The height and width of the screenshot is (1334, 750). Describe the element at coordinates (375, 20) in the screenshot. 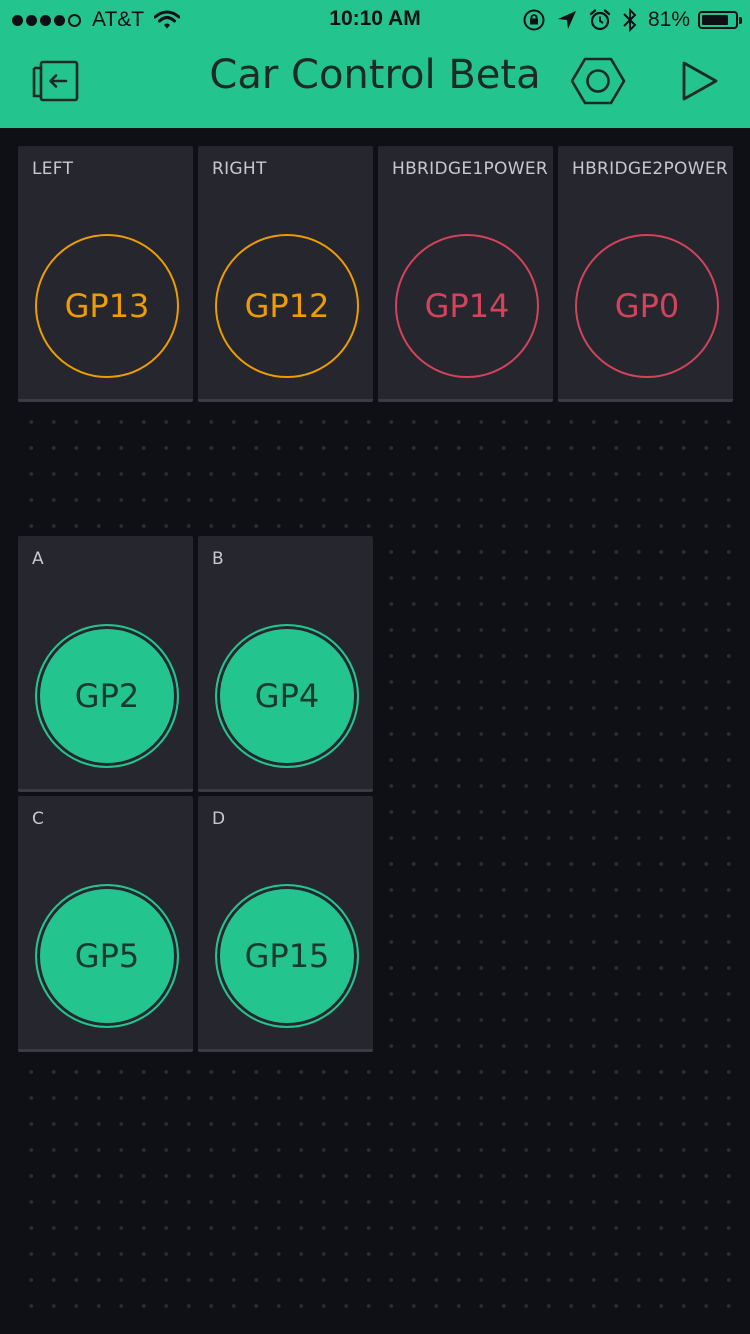

I see `status-bar: AT&T 10:10 AM 81%` at that location.